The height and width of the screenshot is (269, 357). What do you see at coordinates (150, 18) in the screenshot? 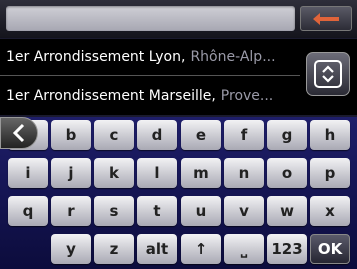
I see `search-input` at bounding box center [150, 18].